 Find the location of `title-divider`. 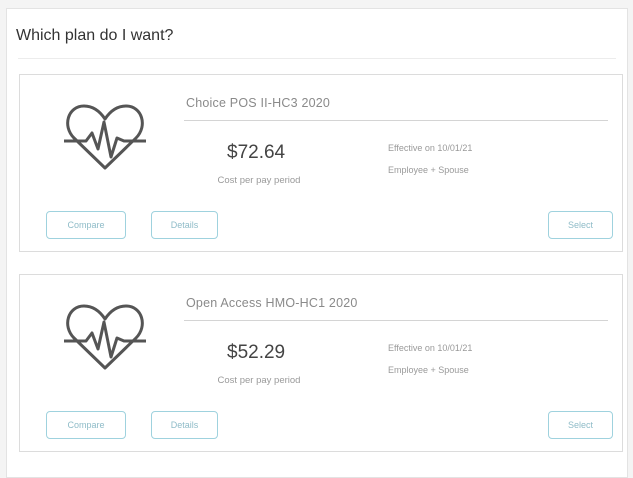

title-divider is located at coordinates (317, 58).